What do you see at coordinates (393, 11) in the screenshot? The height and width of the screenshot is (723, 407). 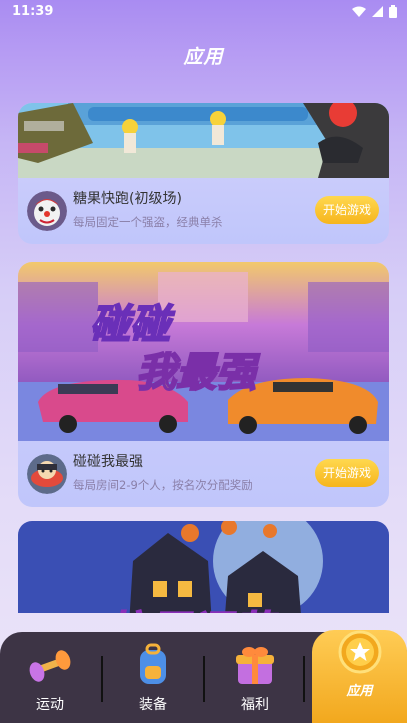 I see `battery-icon` at bounding box center [393, 11].